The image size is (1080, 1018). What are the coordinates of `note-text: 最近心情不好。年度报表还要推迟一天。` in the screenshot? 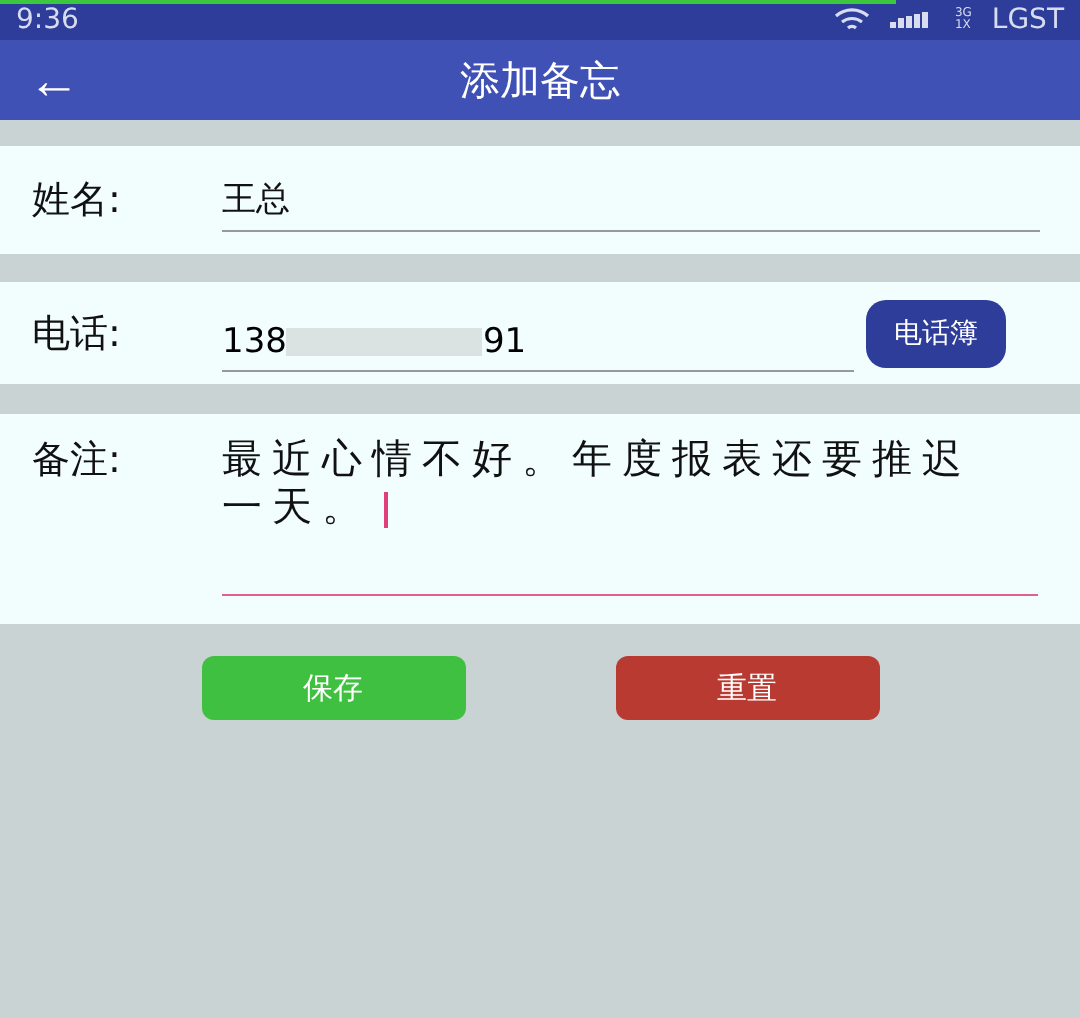 It's located at (610, 482).